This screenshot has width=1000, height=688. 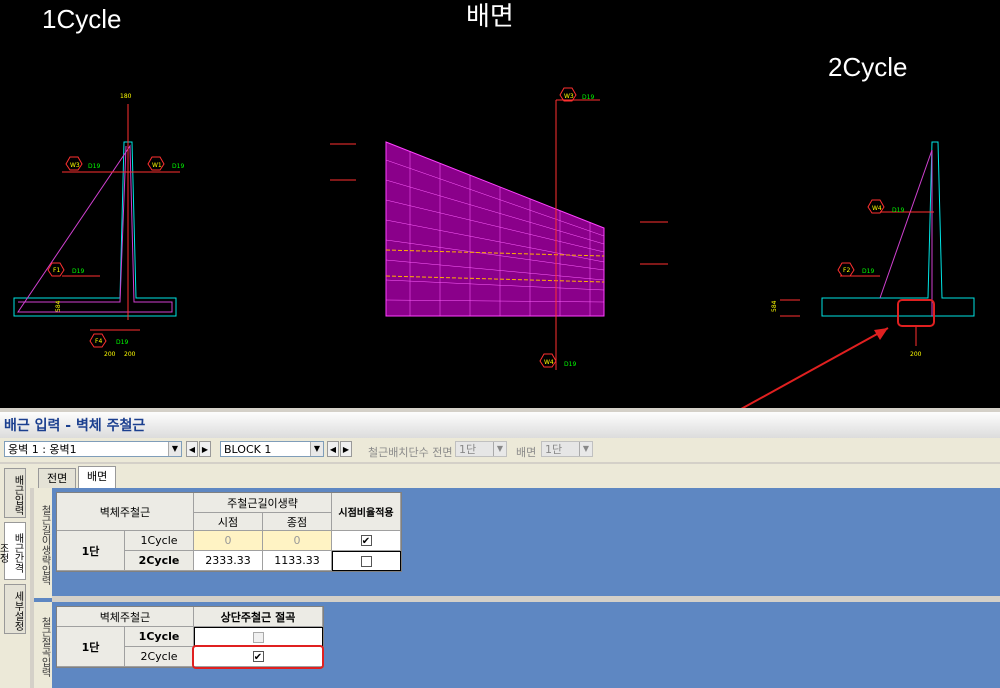 What do you see at coordinates (499, 228) in the screenshot?
I see `back-face-mesh` at bounding box center [499, 228].